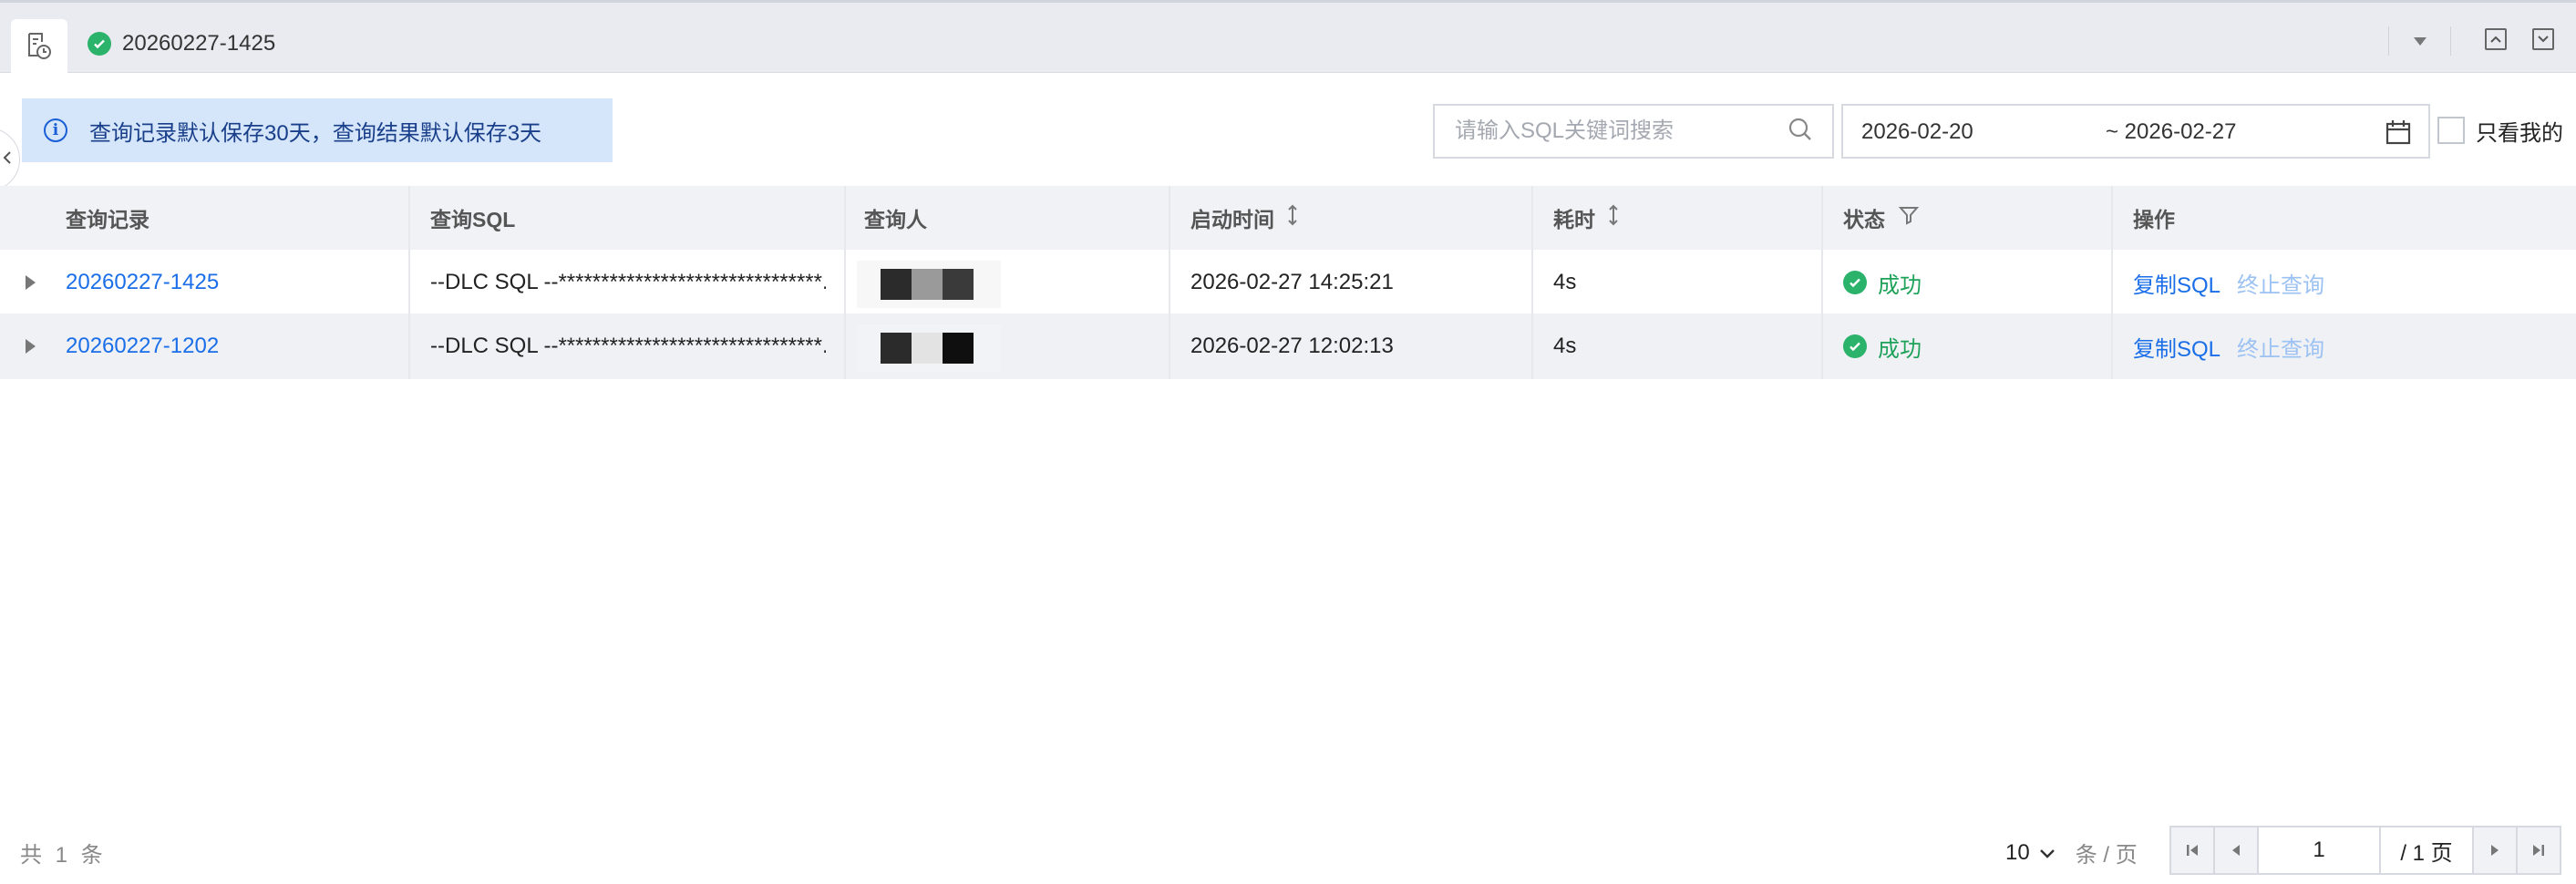 This screenshot has width=2576, height=884. What do you see at coordinates (1917, 132) in the screenshot?
I see `date-start: 2026-02-20` at bounding box center [1917, 132].